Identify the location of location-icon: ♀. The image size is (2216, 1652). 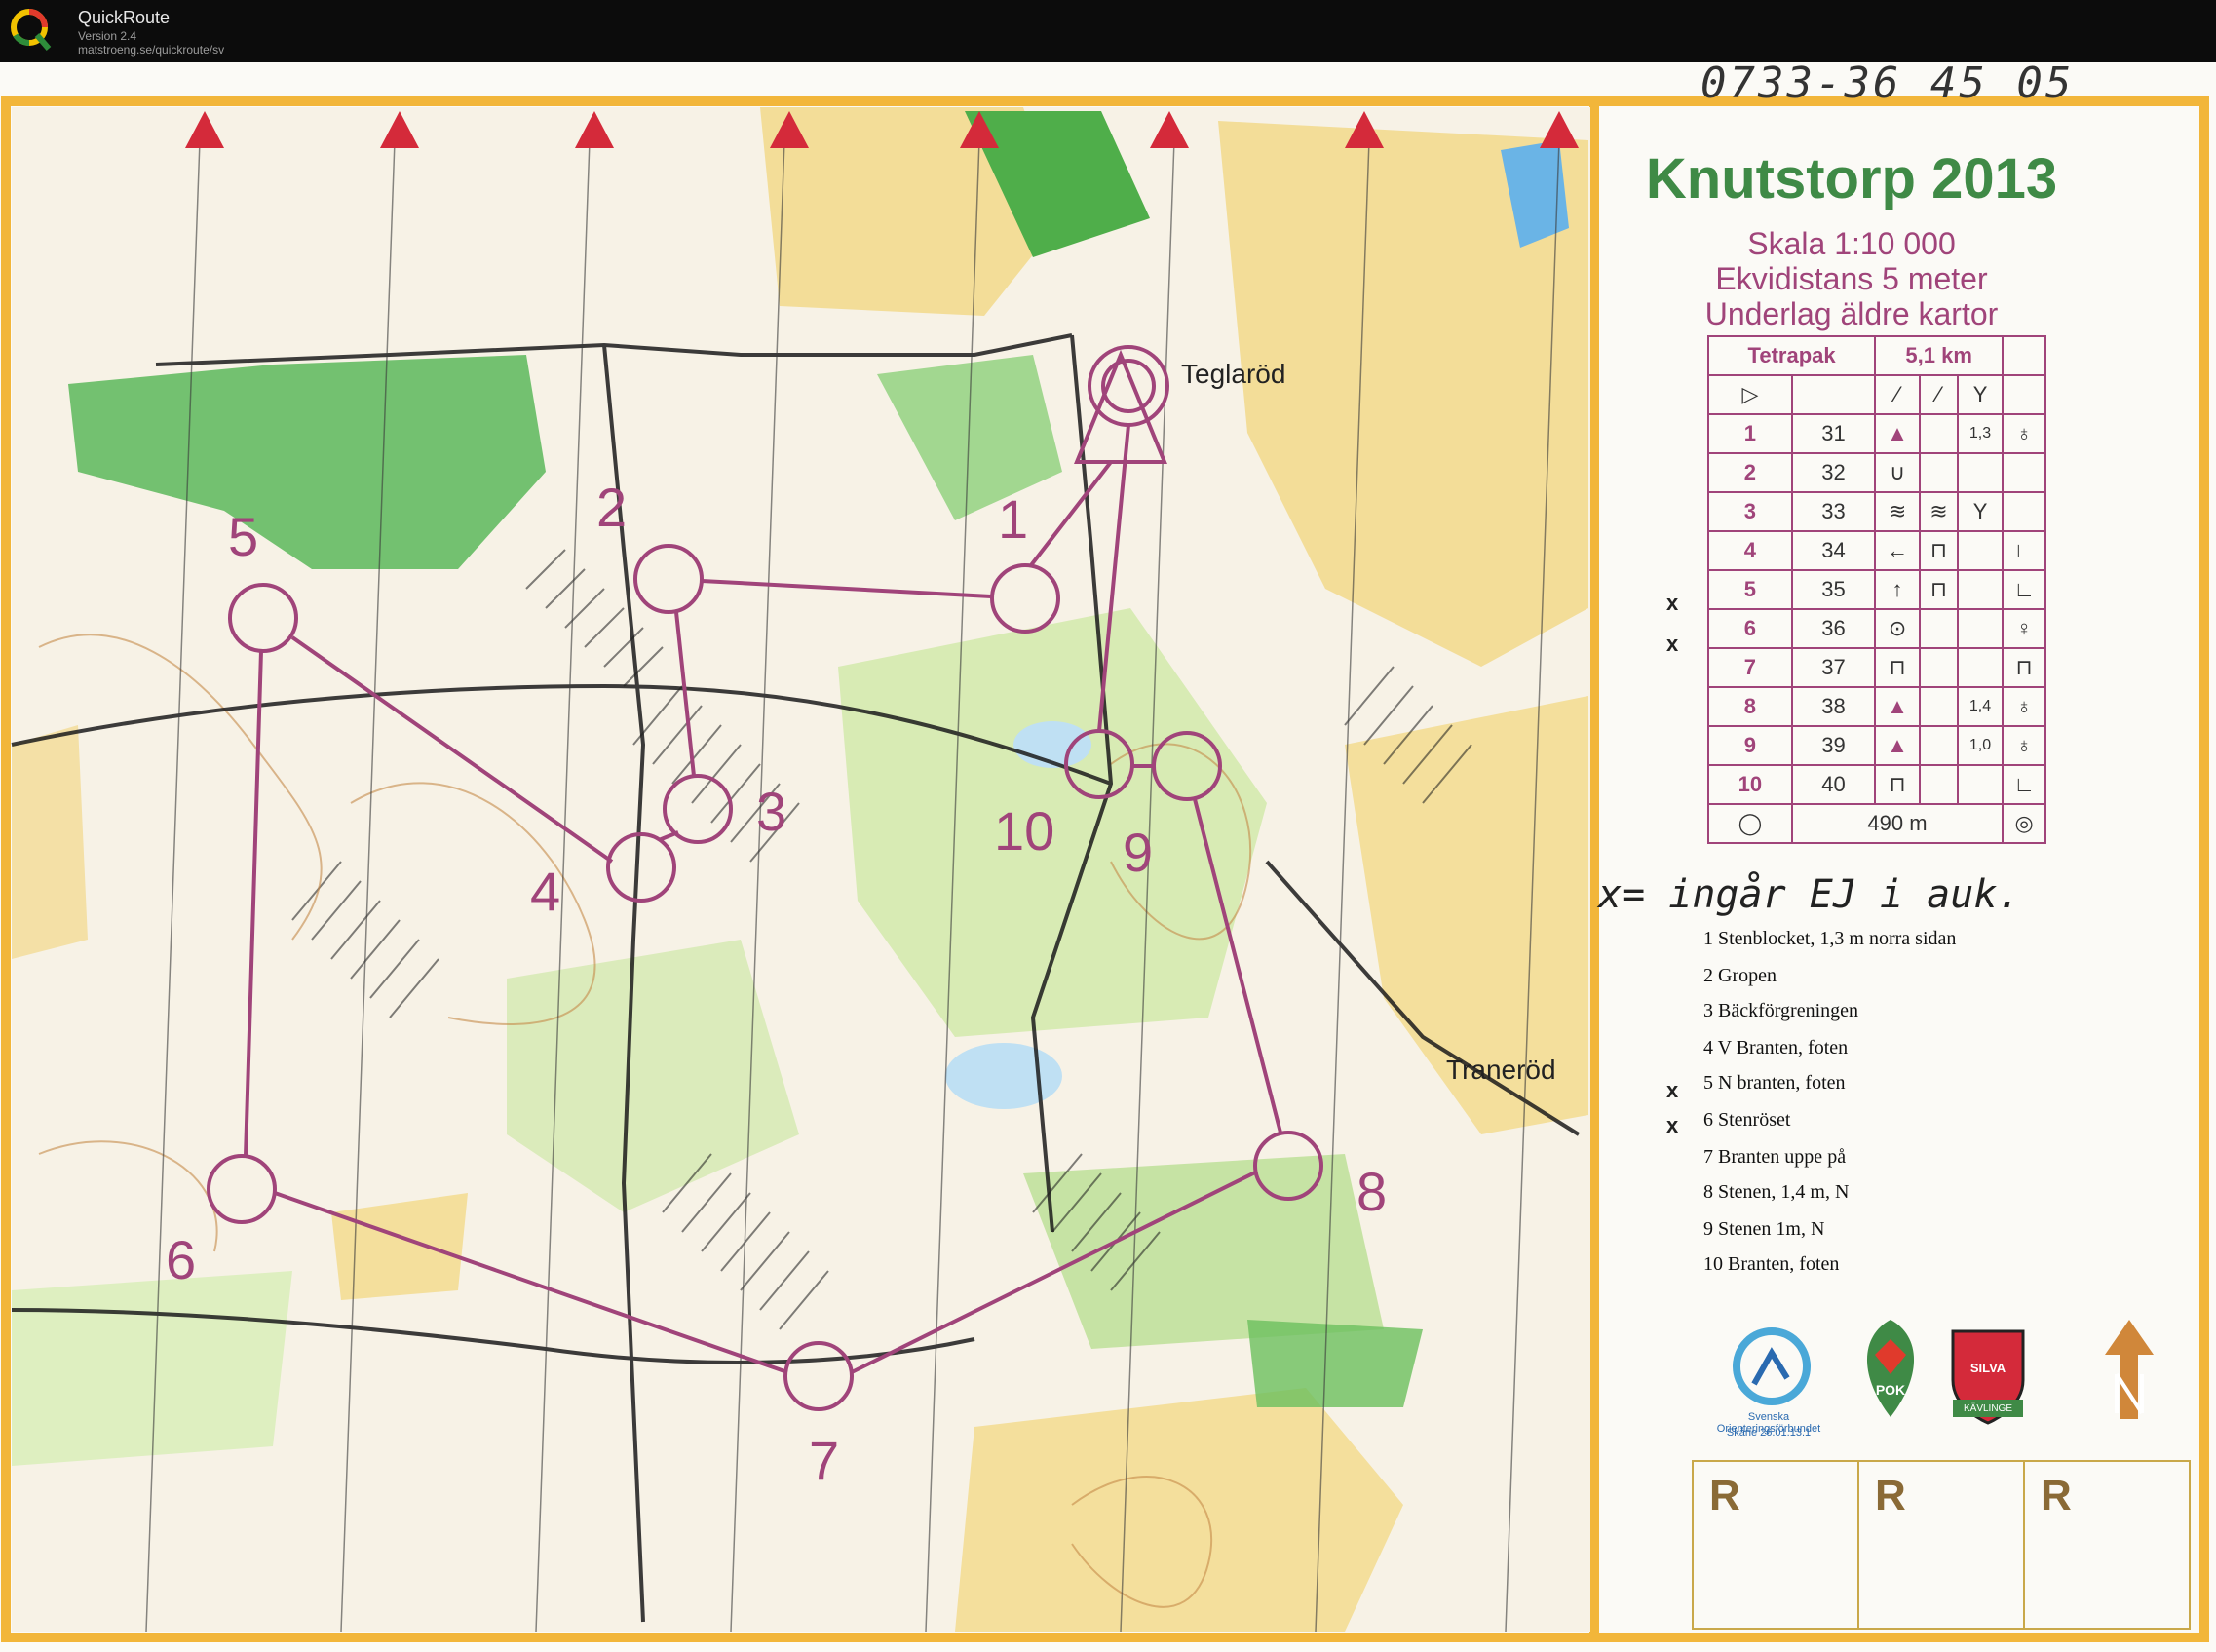
(2024, 628).